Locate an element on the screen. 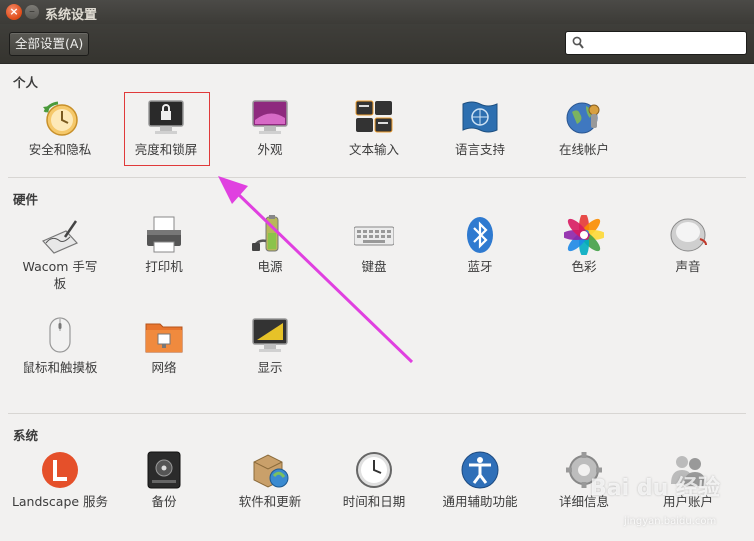  item-power: 电源 is located at coordinates (270, 255).